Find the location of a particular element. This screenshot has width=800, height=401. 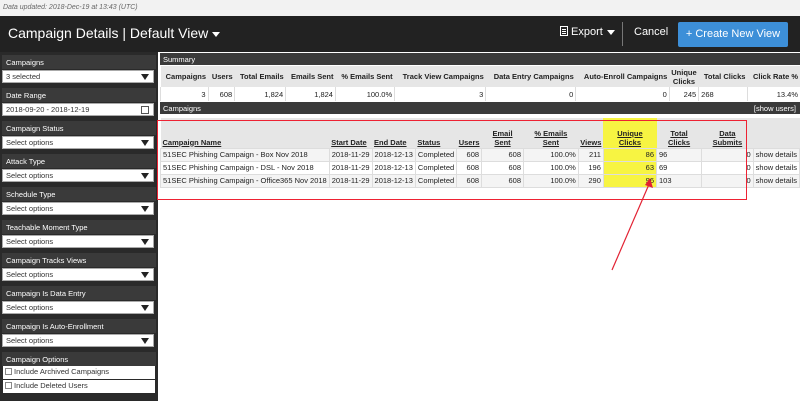

create-new-view-button: + Create New View is located at coordinates (733, 34).